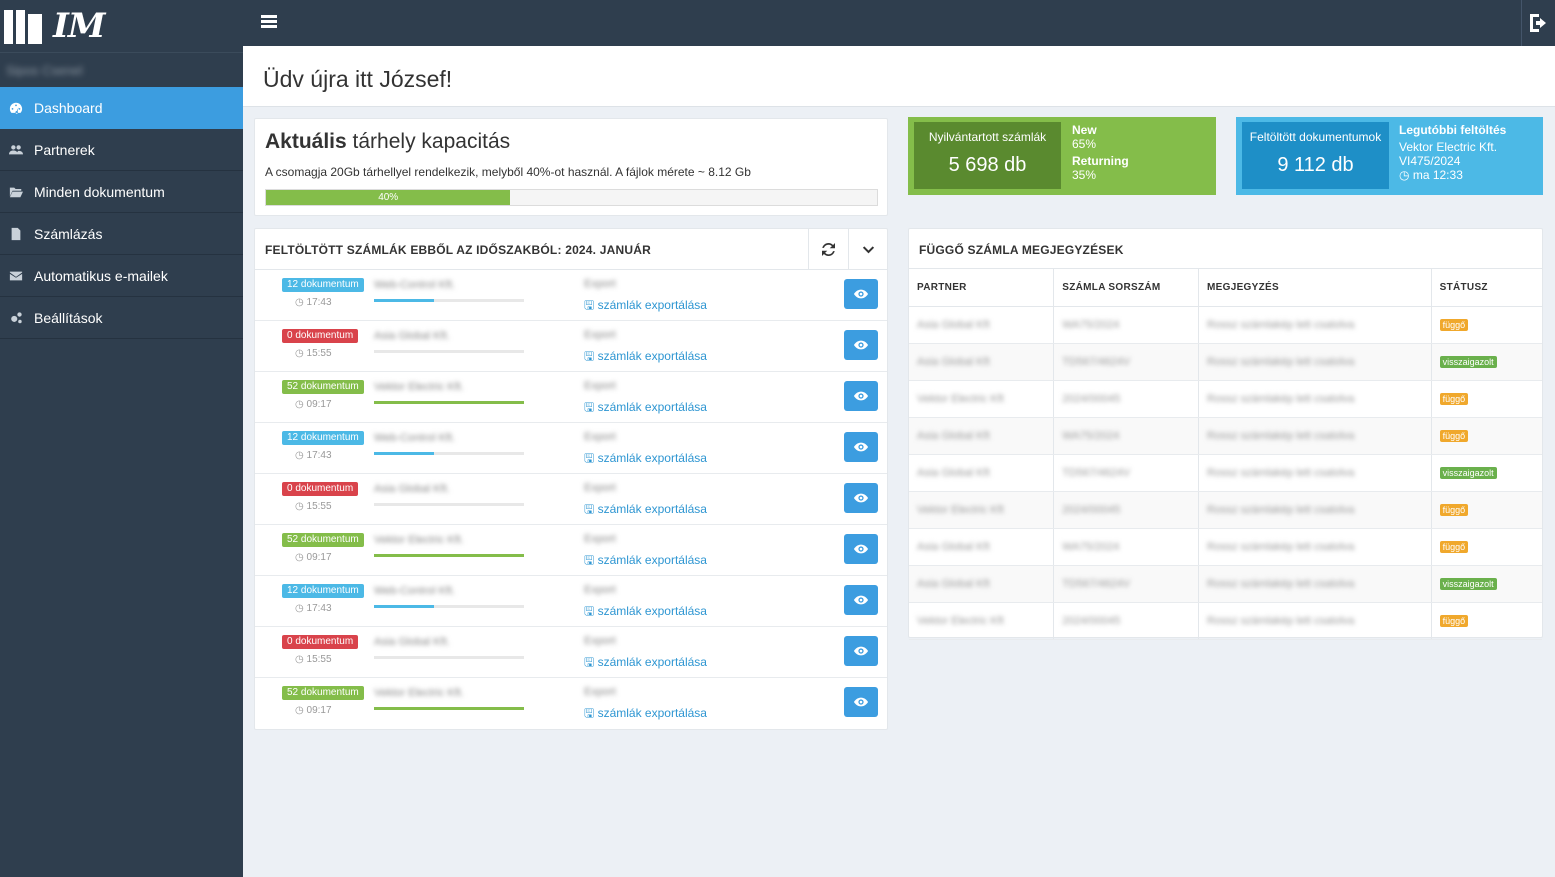 This screenshot has height=877, width=1555. Describe the element at coordinates (1430, 161) in the screenshot. I see `latest-upload-ref: VI475/2024` at that location.